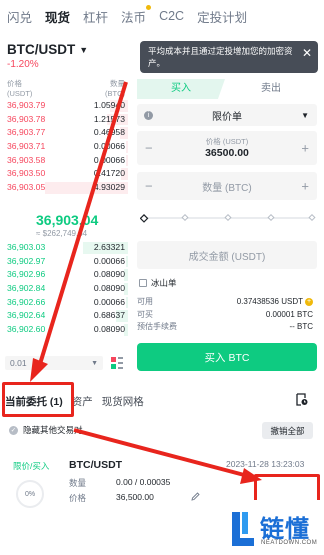  Describe the element at coordinates (67, 220) in the screenshot. I see `last-price: 36,903.04` at that location.